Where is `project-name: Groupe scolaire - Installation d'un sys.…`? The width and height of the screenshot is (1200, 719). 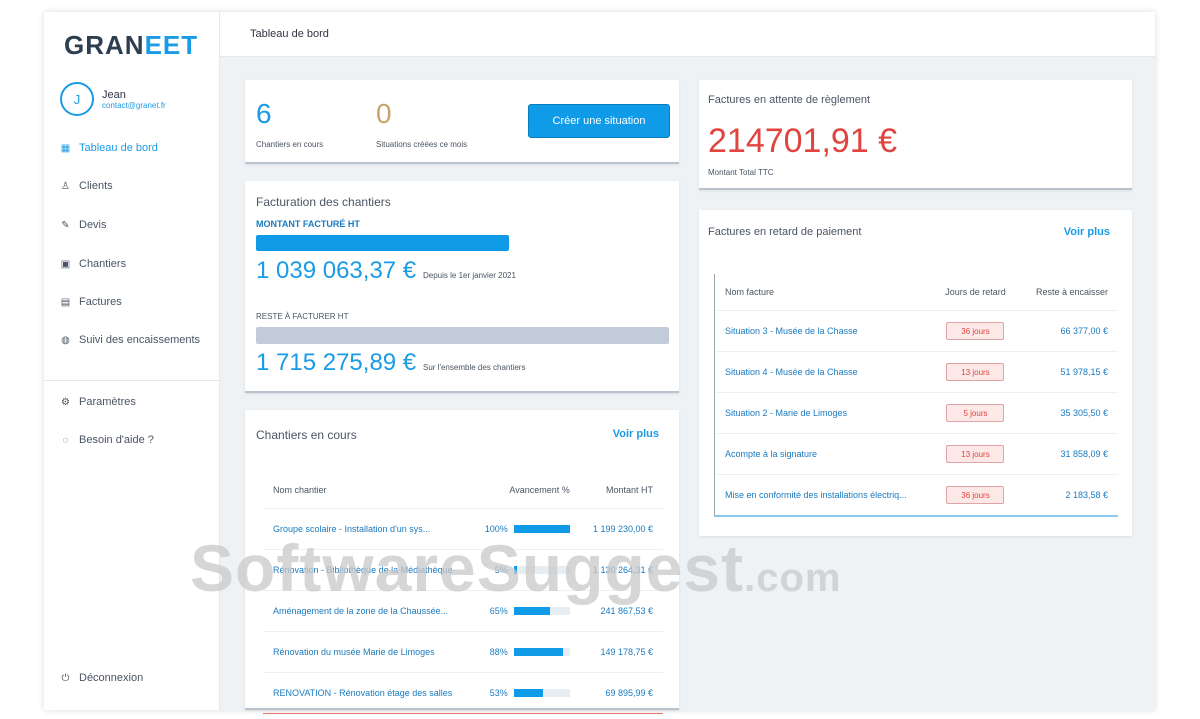
project-name: Groupe scolaire - Installation d'un sys.… is located at coordinates (367, 528).